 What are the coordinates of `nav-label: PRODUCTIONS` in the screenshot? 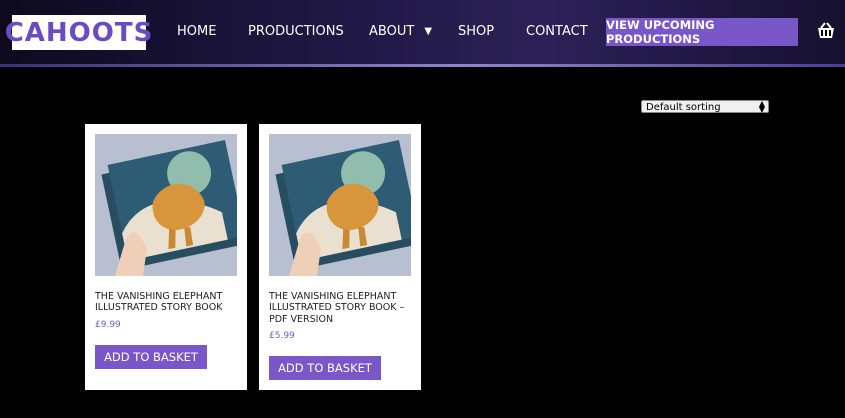 It's located at (296, 31).